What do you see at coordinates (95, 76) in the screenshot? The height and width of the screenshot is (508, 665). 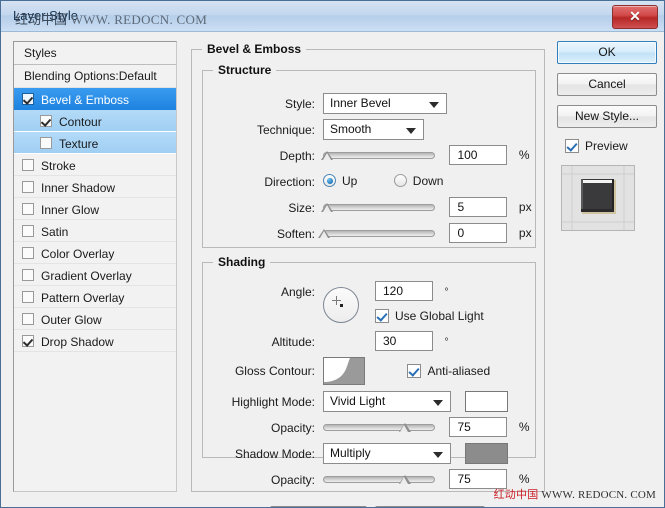 I see `blending-options-row: Blending Options:Default` at bounding box center [95, 76].